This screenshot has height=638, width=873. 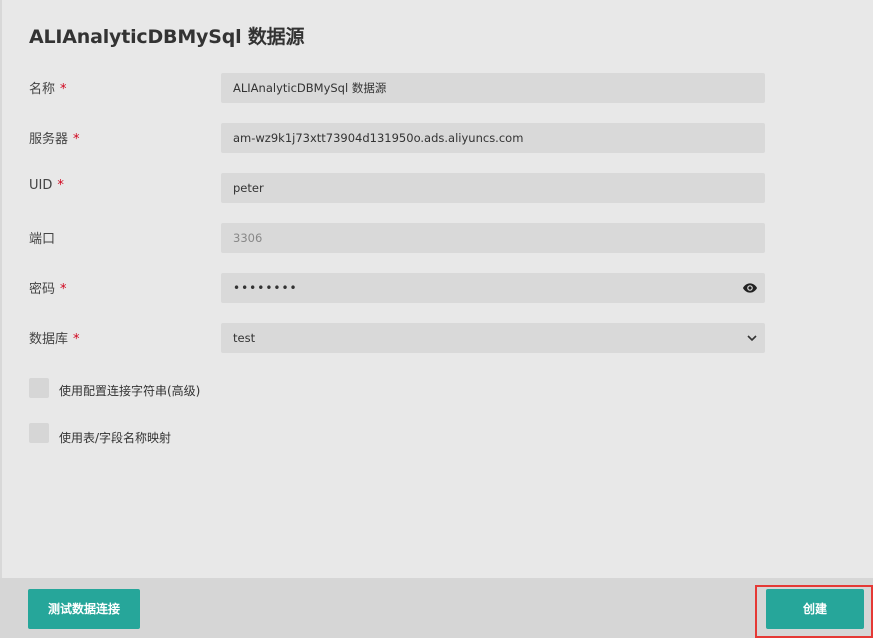 I want to click on name-label: 名称 *, so click(x=48, y=87).